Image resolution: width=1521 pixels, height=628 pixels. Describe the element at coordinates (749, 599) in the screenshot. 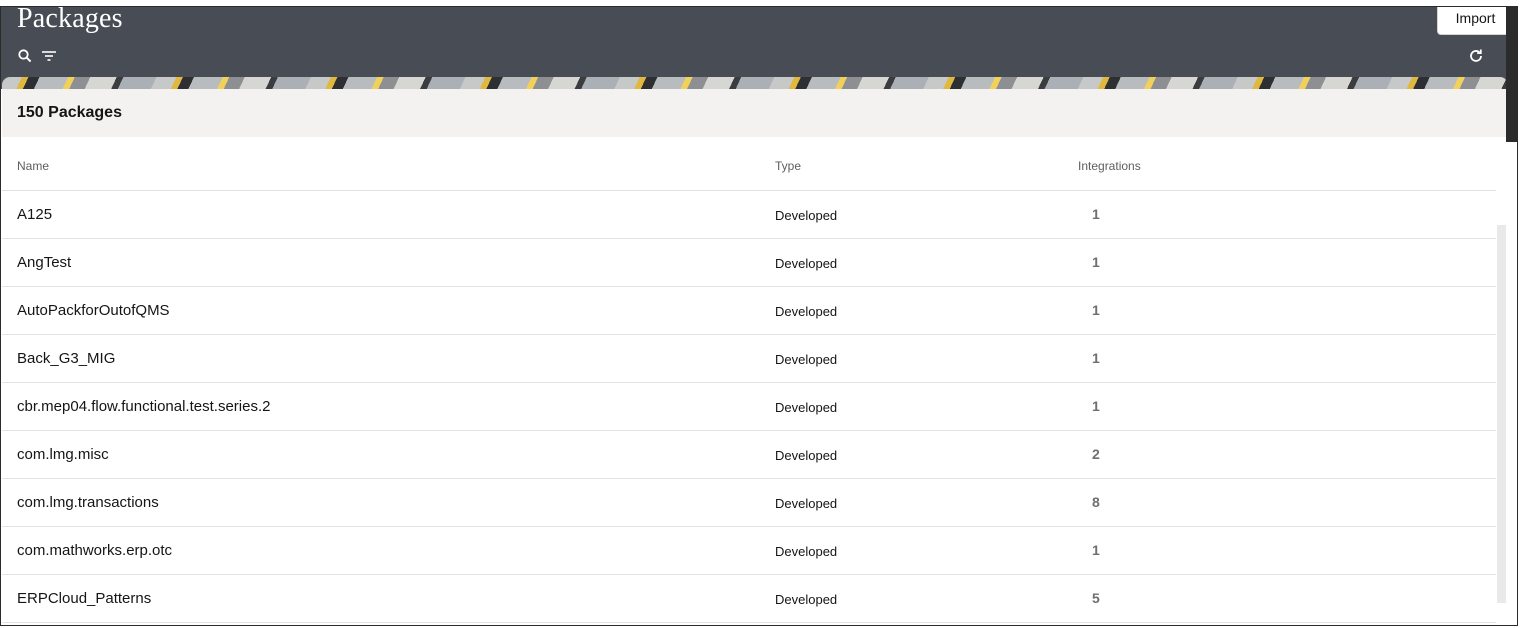

I see `table-row: ERPCloud_Patterns Developed 5` at that location.